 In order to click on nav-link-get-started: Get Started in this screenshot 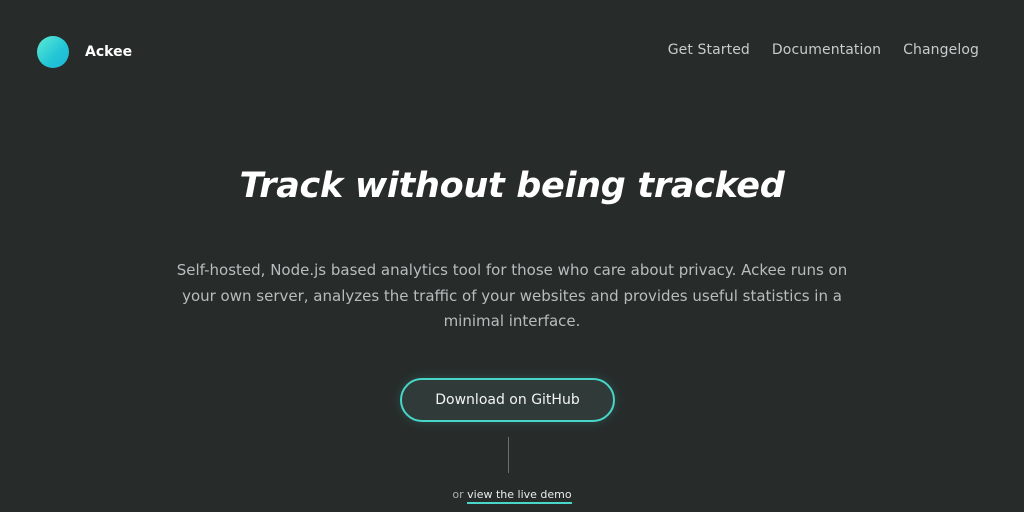, I will do `click(709, 50)`.